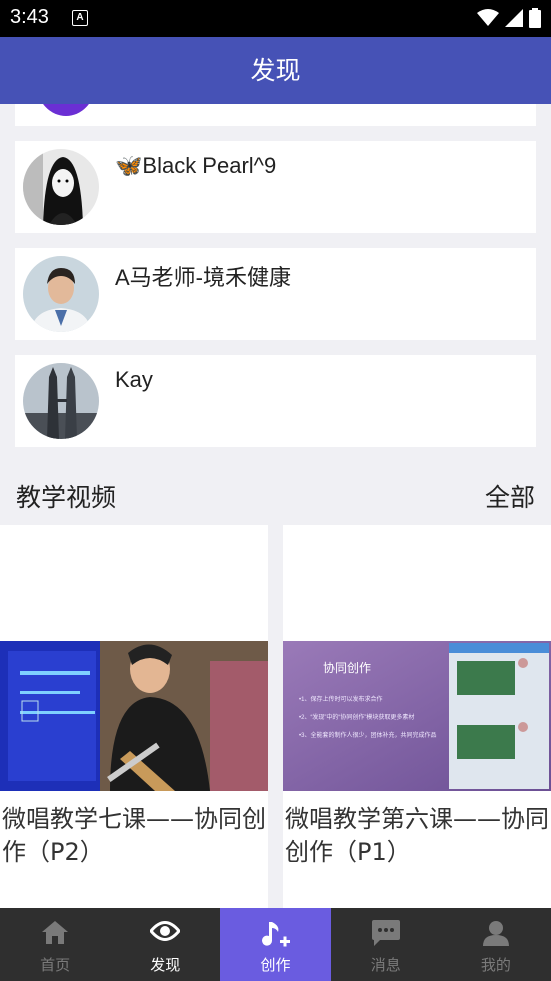 The width and height of the screenshot is (551, 981). Describe the element at coordinates (417, 835) in the screenshot. I see `video-title: 微唱教学第六课——协同创作（P1）` at that location.